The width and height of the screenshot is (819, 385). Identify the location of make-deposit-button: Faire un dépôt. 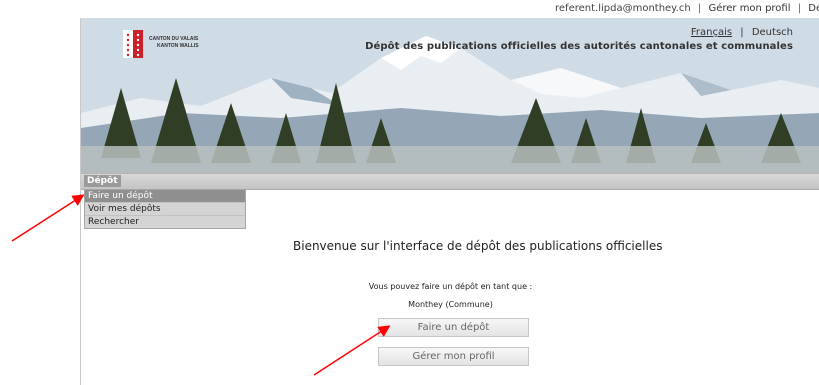
(453, 327).